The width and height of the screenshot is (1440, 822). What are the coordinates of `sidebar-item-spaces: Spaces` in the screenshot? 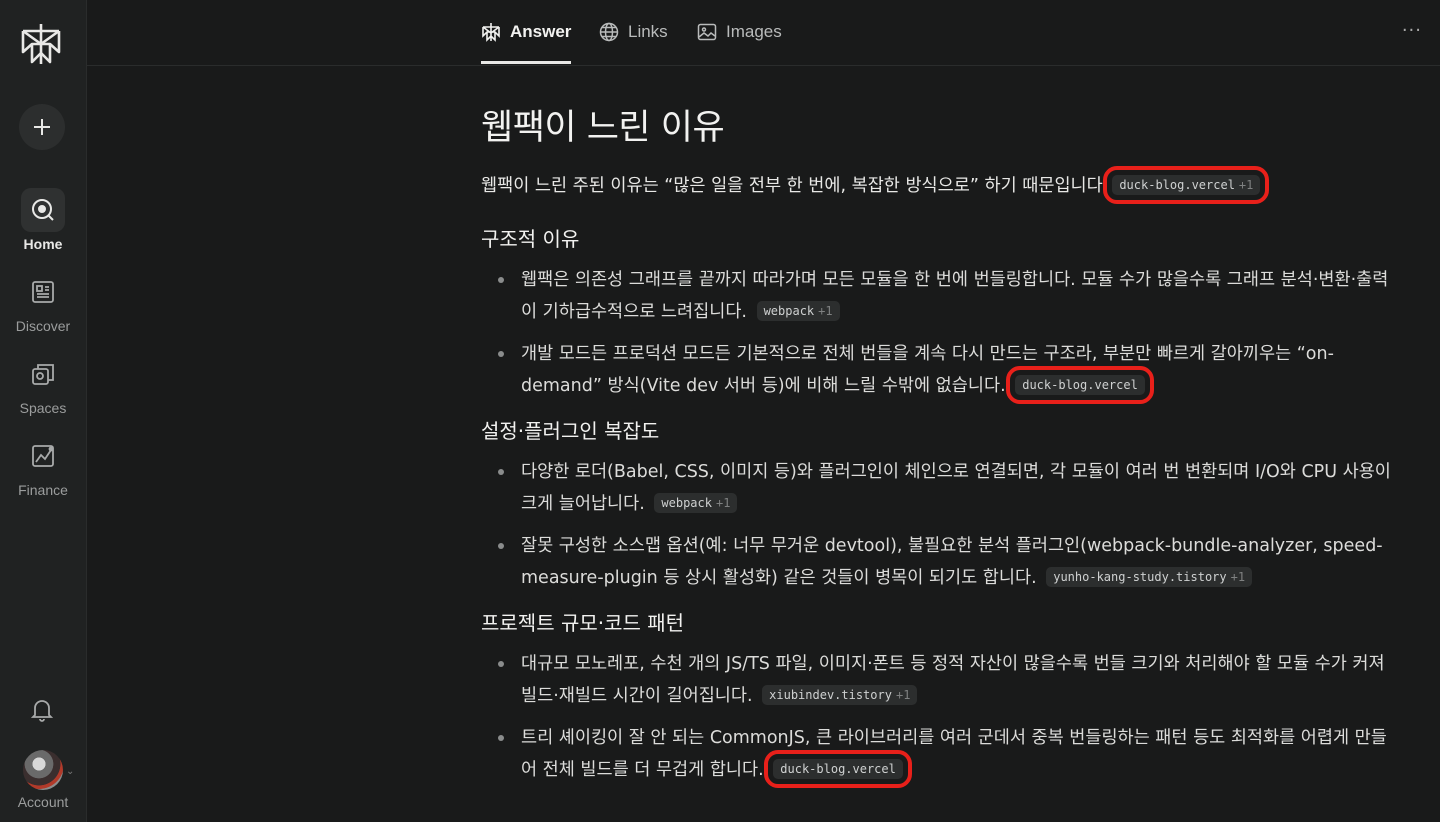 It's located at (43, 384).